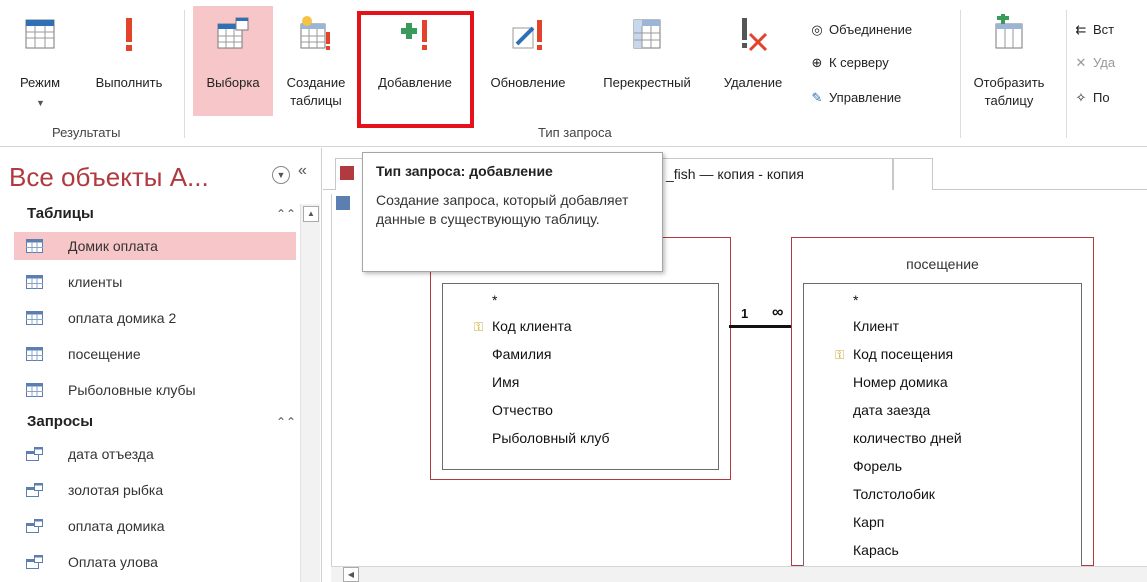 Image resolution: width=1147 pixels, height=582 pixels. What do you see at coordinates (575, 132) in the screenshot?
I see `group-label-query-type: Тип запроса` at bounding box center [575, 132].